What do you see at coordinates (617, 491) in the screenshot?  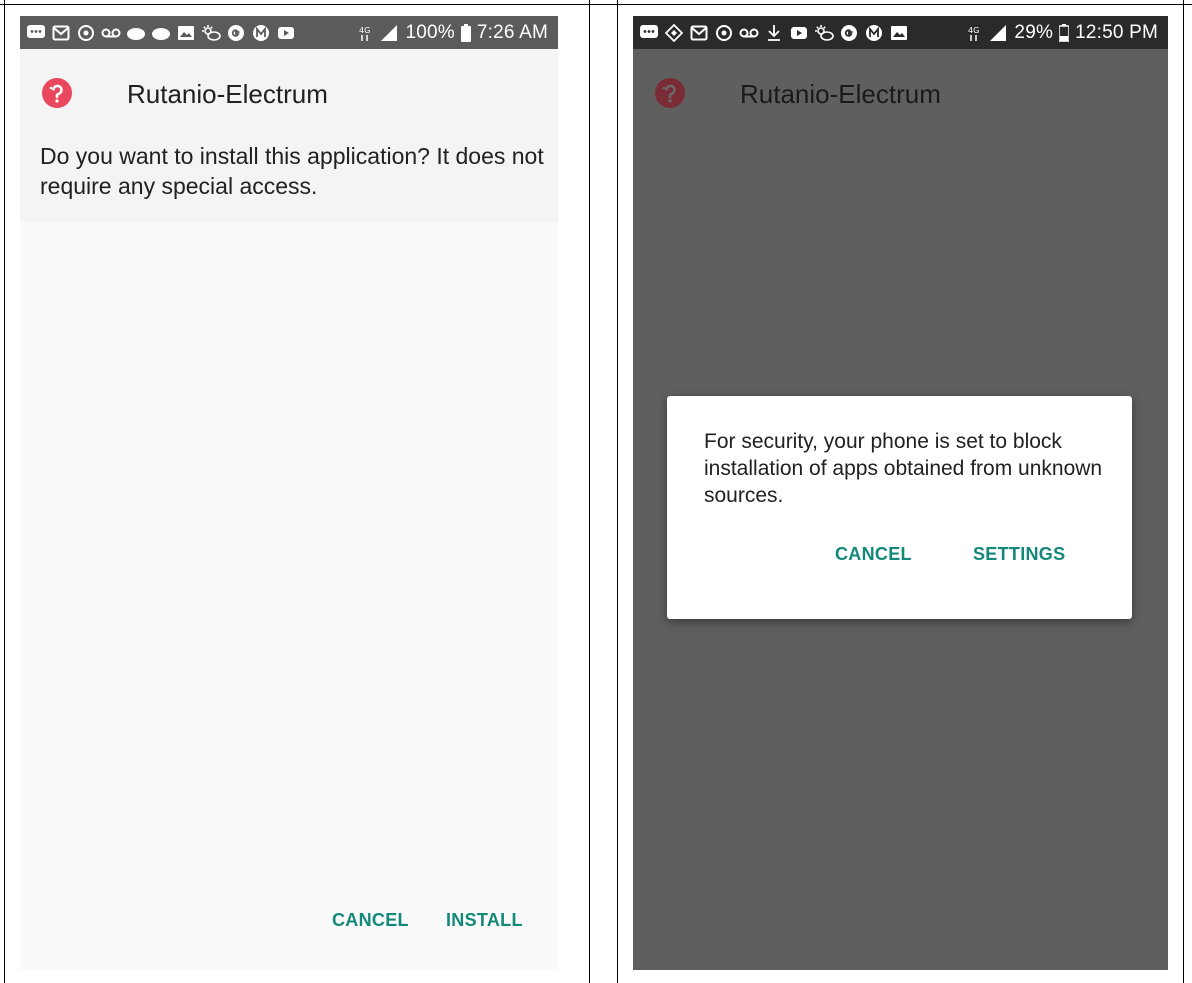 I see `frame-line-middle-b` at bounding box center [617, 491].